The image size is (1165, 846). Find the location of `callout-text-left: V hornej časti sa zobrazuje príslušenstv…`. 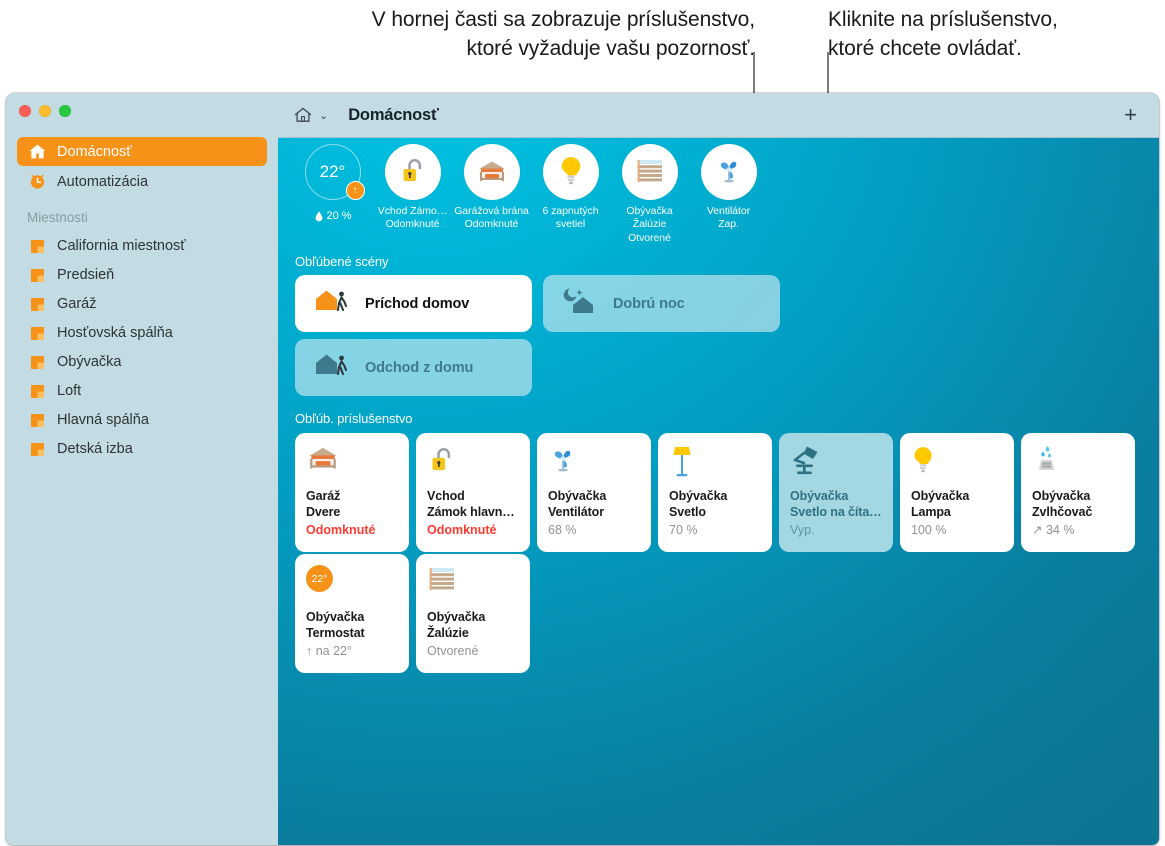

callout-text-left: V hornej časti sa zobrazuje príslušenstv… is located at coordinates (563, 34).